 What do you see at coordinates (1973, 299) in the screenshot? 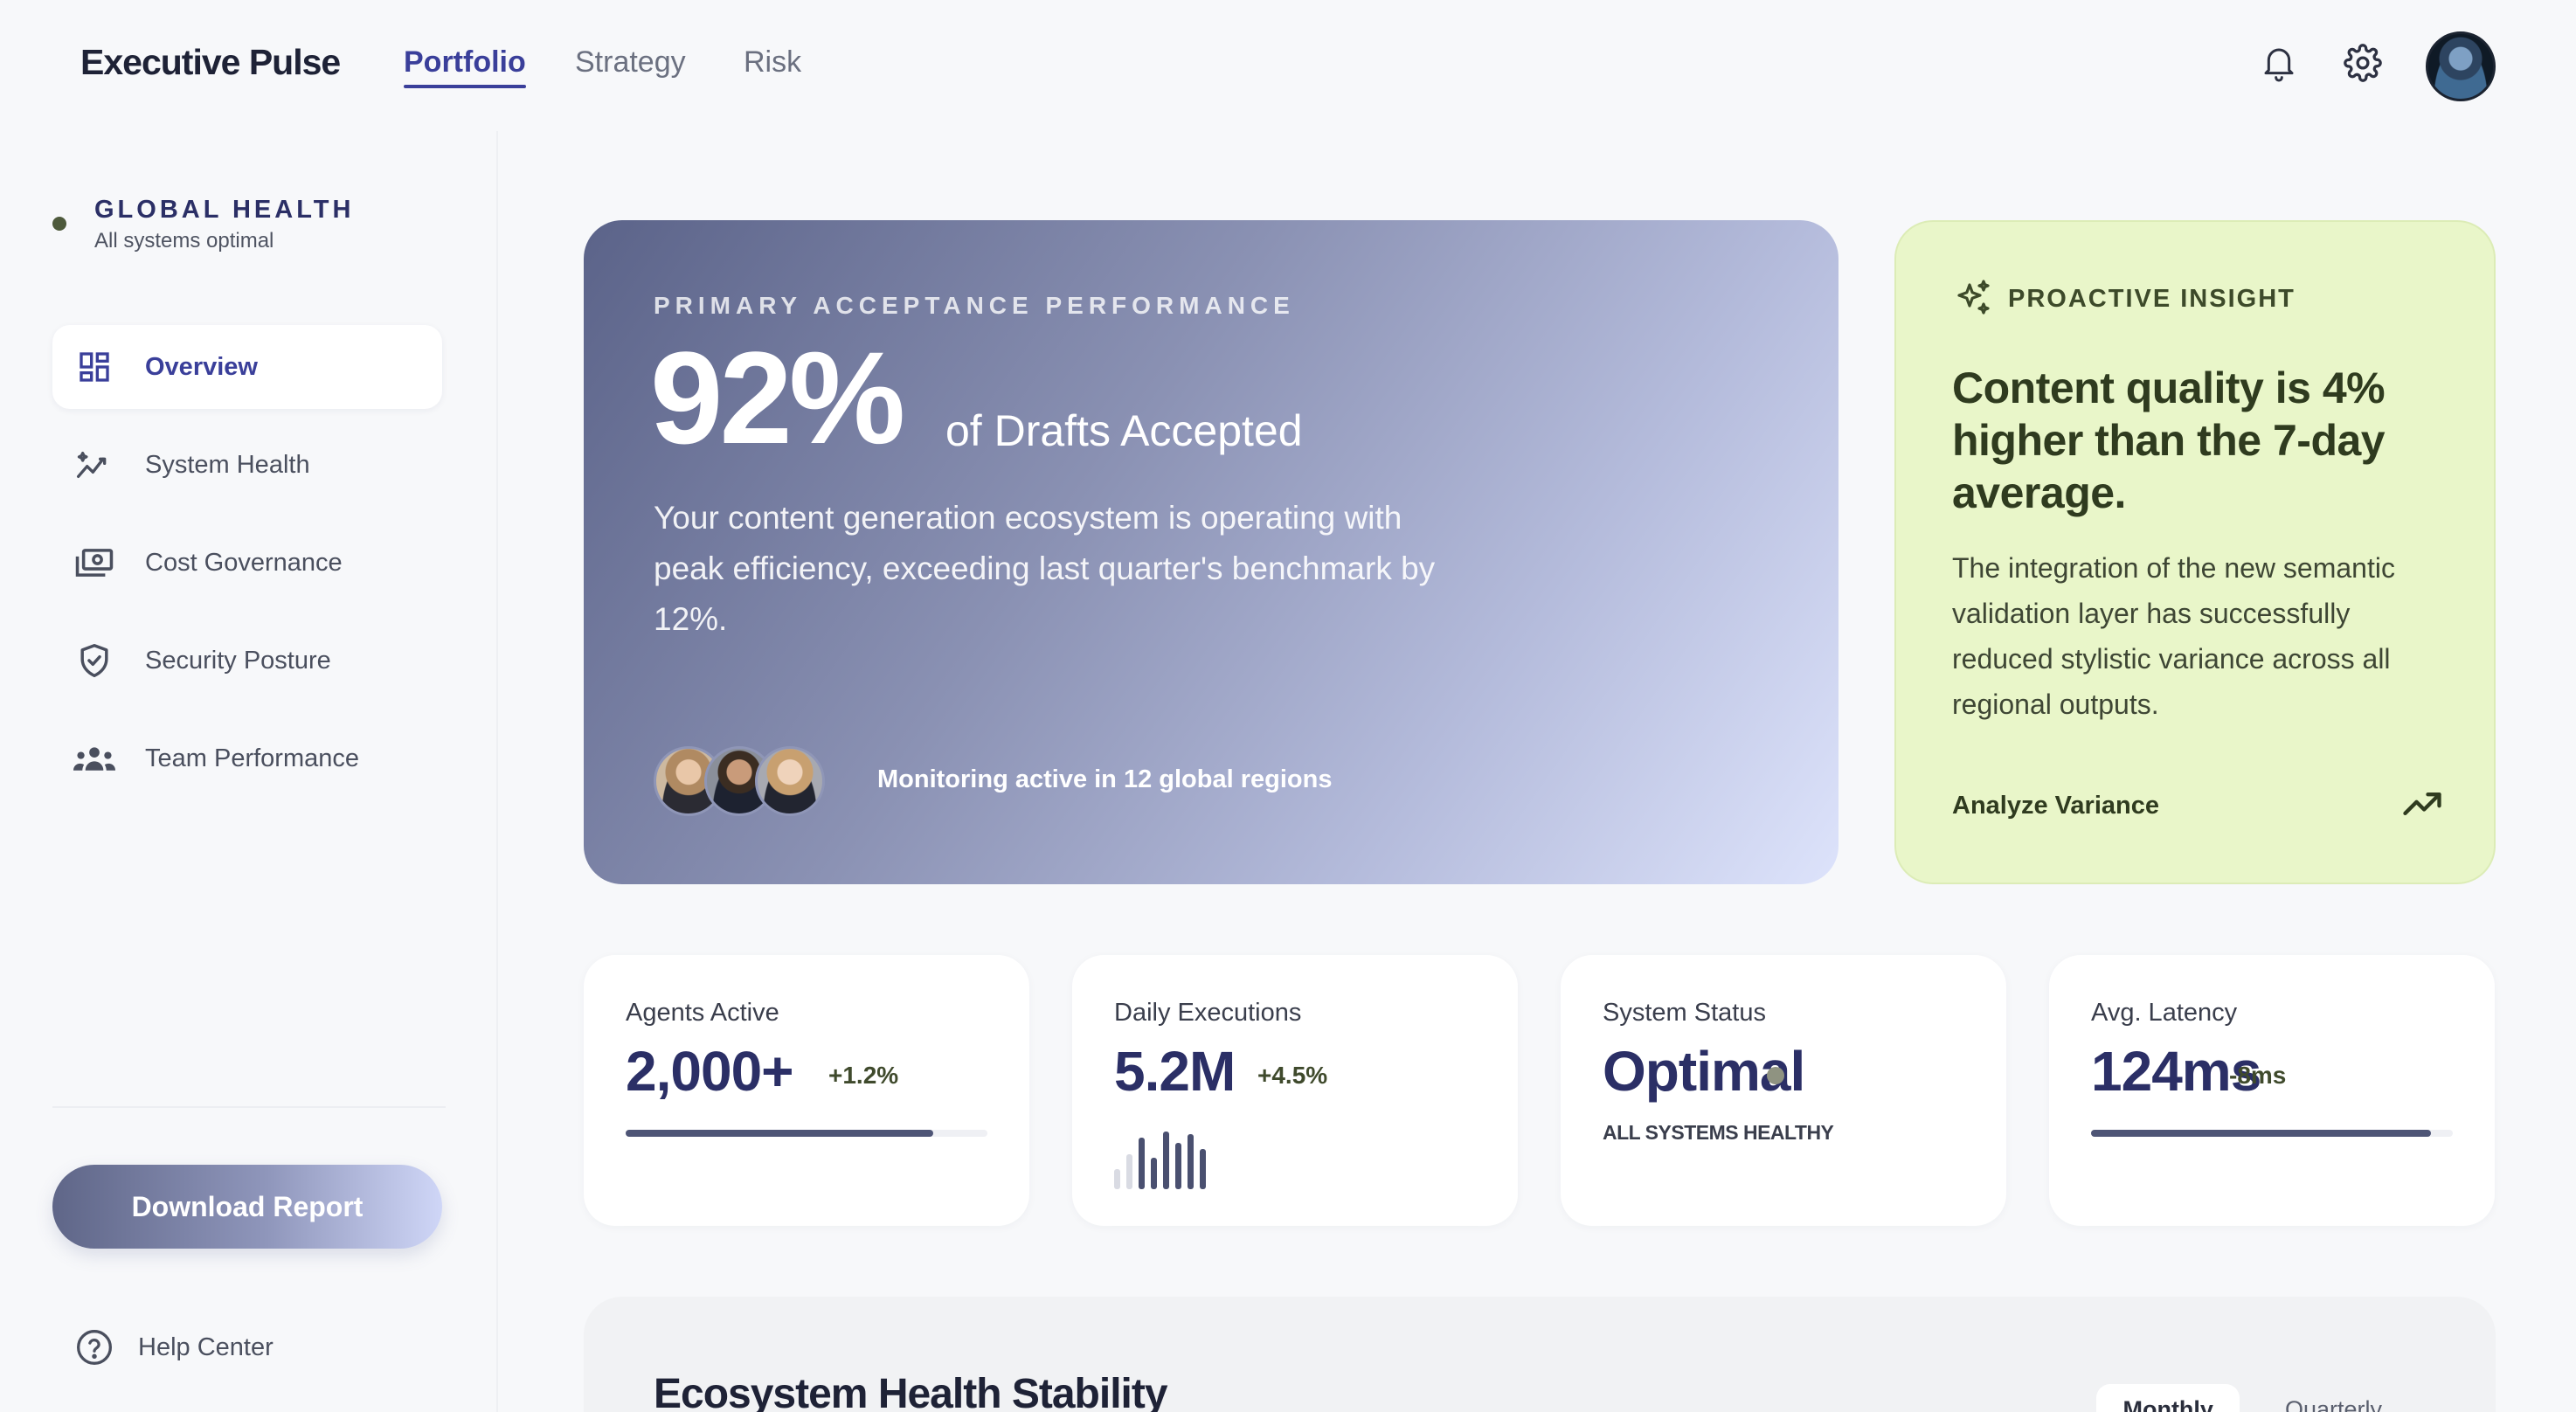
I see `sparkle-icon` at bounding box center [1973, 299].